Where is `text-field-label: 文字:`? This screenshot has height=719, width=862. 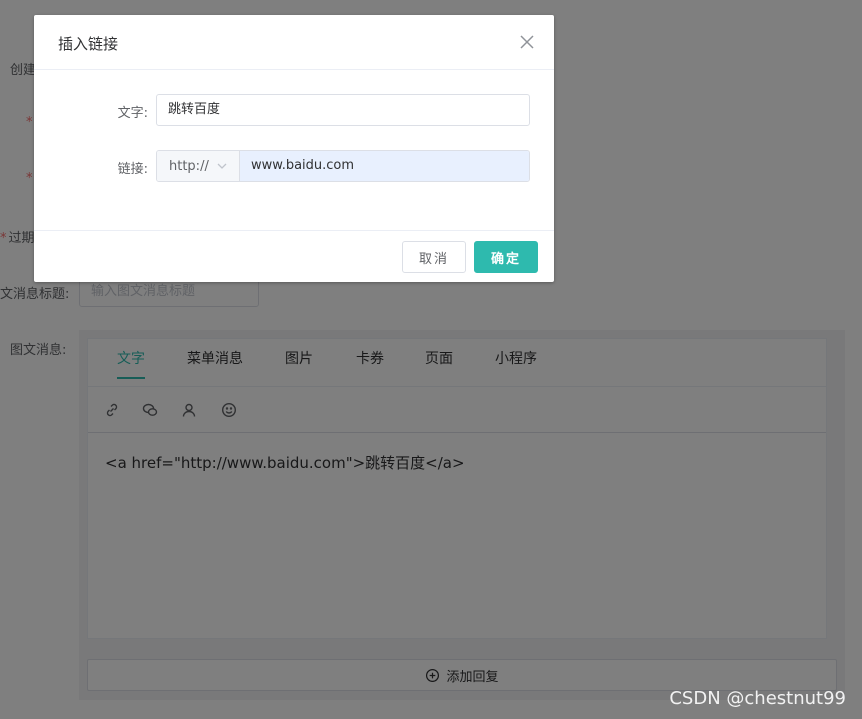
text-field-label: 文字: is located at coordinates (132, 113).